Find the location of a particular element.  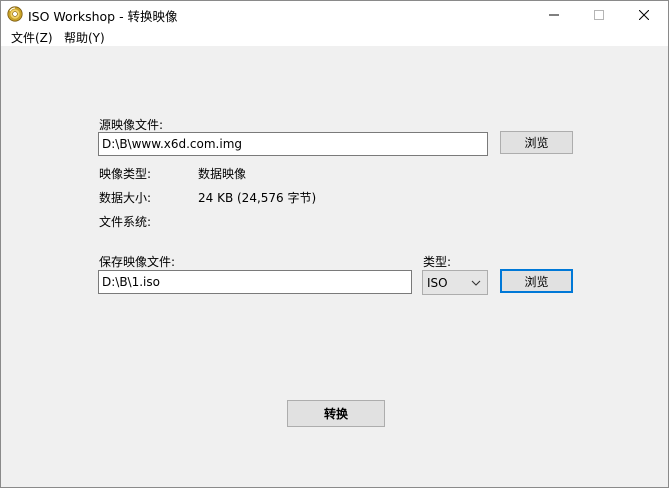

menu-bar: 文件(Z) 帮助(Y) is located at coordinates (334, 37).